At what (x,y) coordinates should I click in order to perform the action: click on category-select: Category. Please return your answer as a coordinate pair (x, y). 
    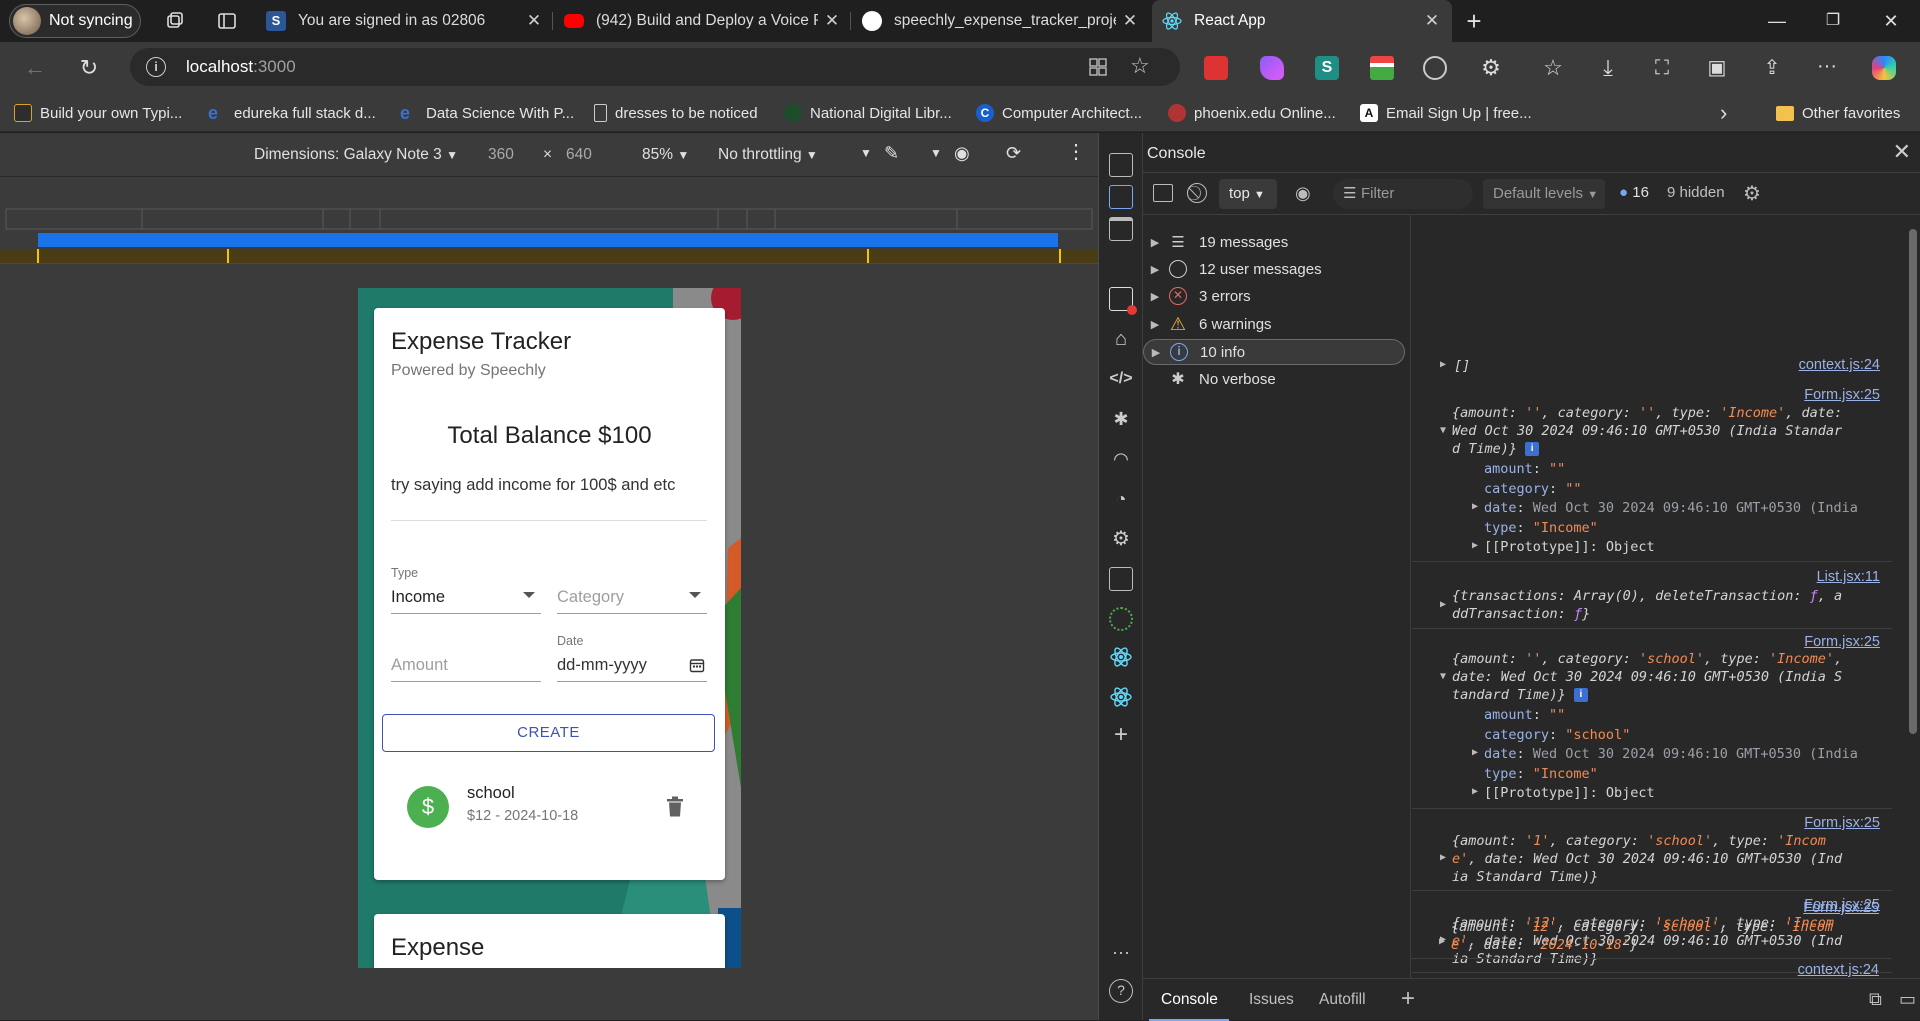
    Looking at the image, I should click on (632, 600).